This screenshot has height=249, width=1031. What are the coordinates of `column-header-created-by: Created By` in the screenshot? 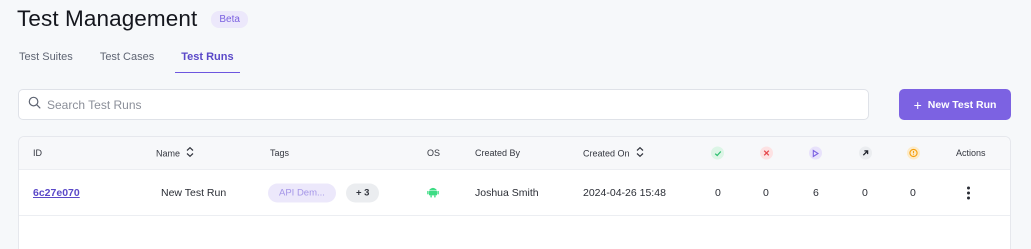 It's located at (498, 153).